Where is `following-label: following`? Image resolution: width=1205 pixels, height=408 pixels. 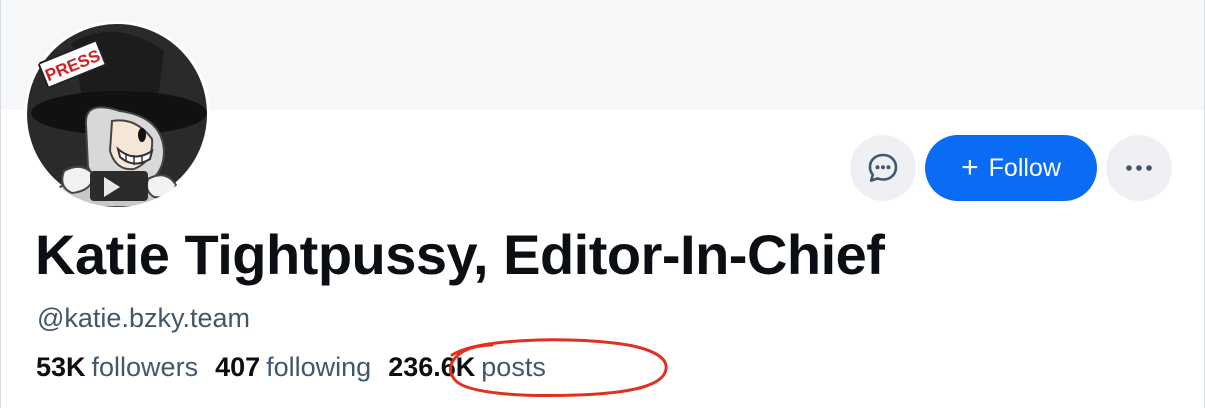 following-label: following is located at coordinates (319, 367).